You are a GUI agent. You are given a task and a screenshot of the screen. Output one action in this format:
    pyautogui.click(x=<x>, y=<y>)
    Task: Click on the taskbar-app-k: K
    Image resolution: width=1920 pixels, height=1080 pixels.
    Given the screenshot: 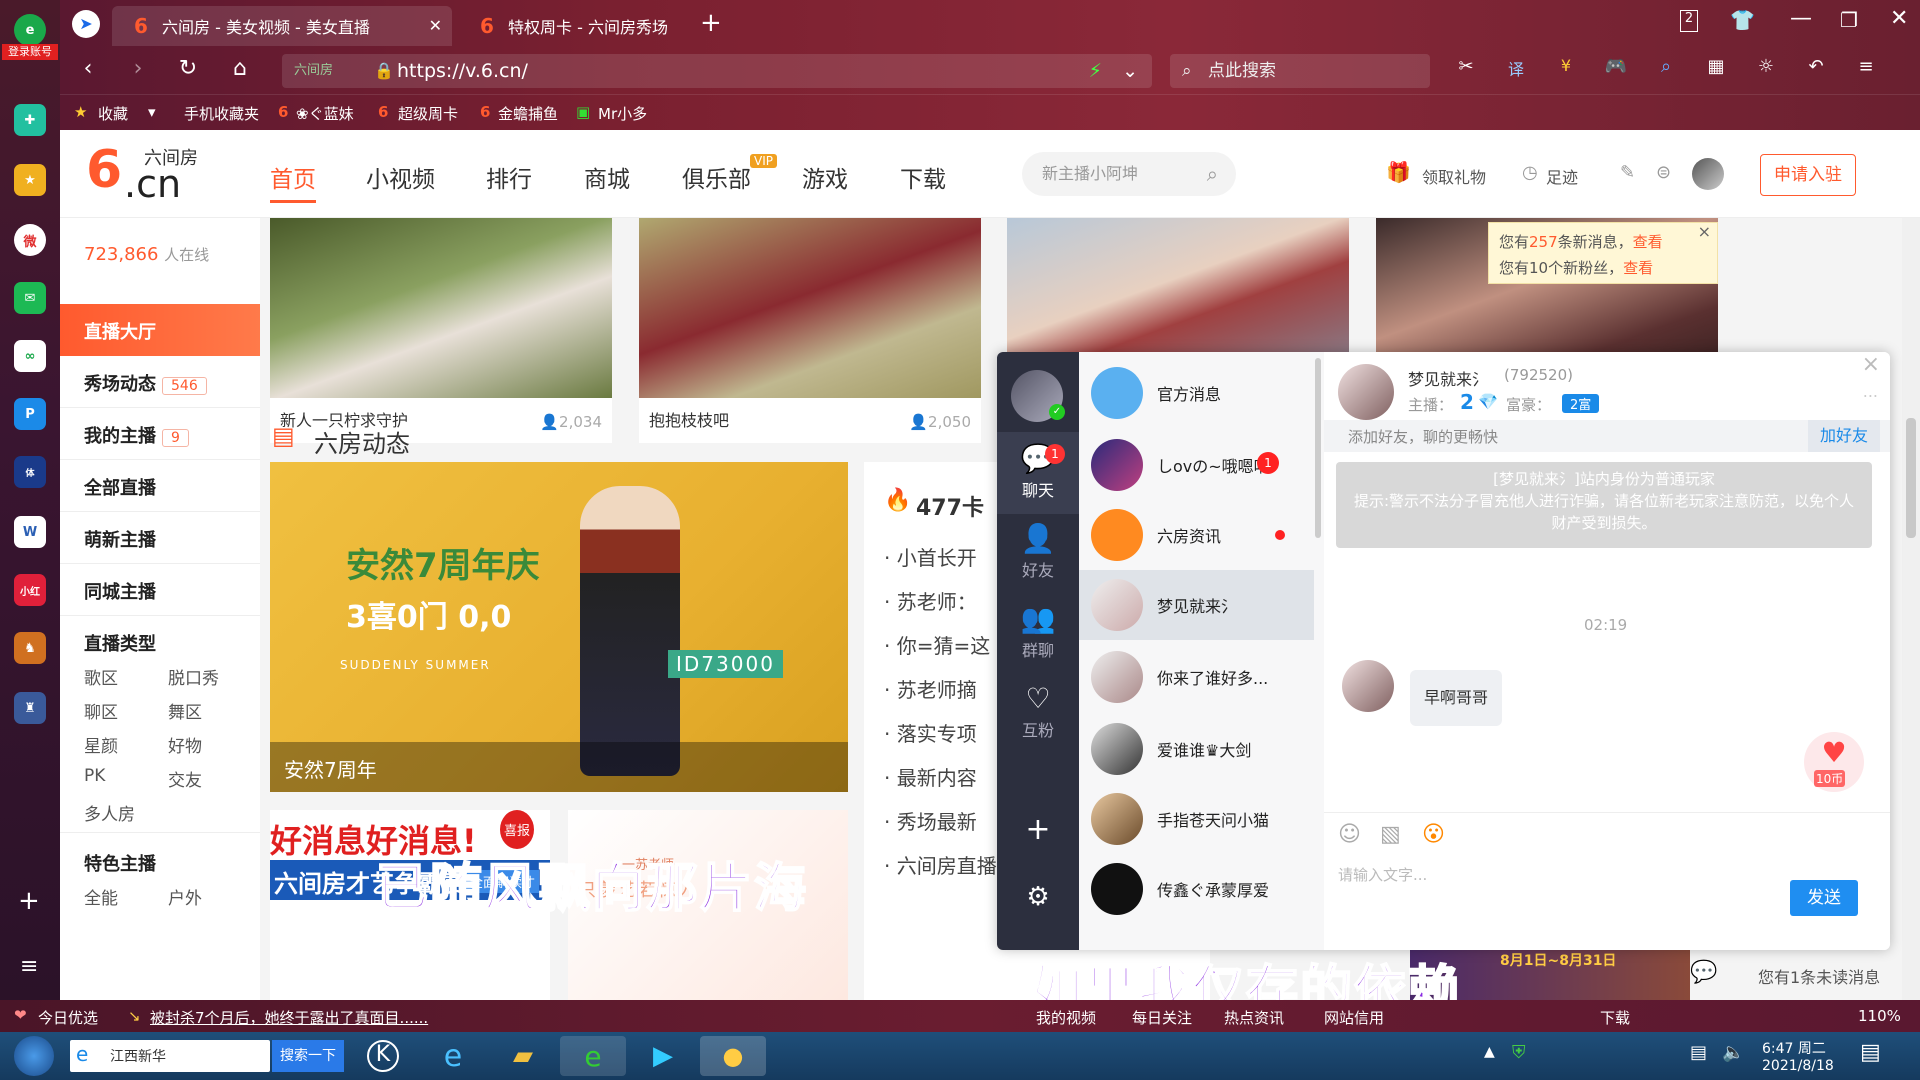 What is the action you would take?
    pyautogui.click(x=383, y=1056)
    